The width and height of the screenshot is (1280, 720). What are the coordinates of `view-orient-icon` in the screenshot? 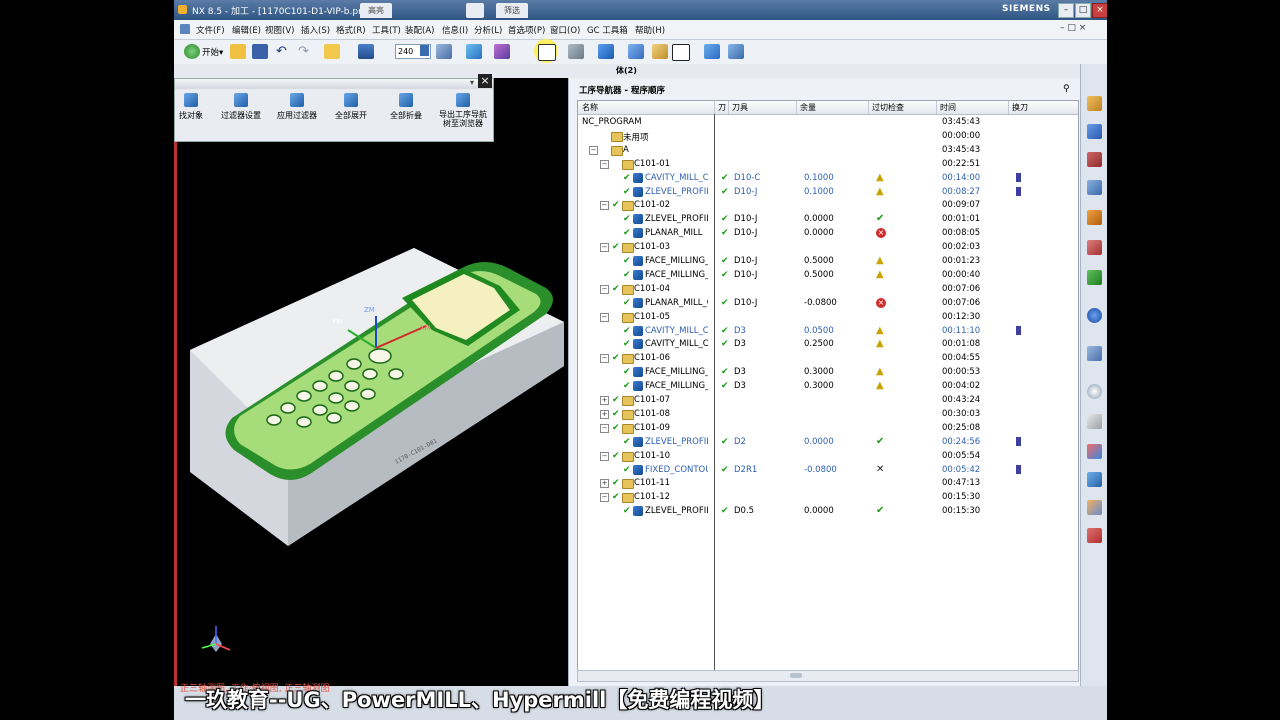 It's located at (606, 51).